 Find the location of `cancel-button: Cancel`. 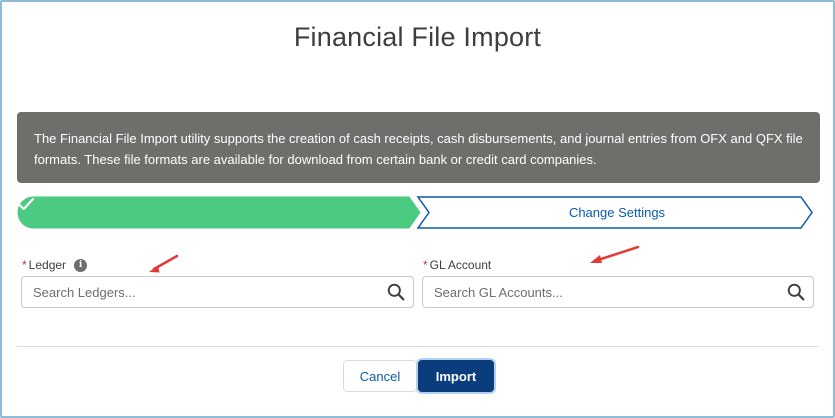

cancel-button: Cancel is located at coordinates (380, 376).